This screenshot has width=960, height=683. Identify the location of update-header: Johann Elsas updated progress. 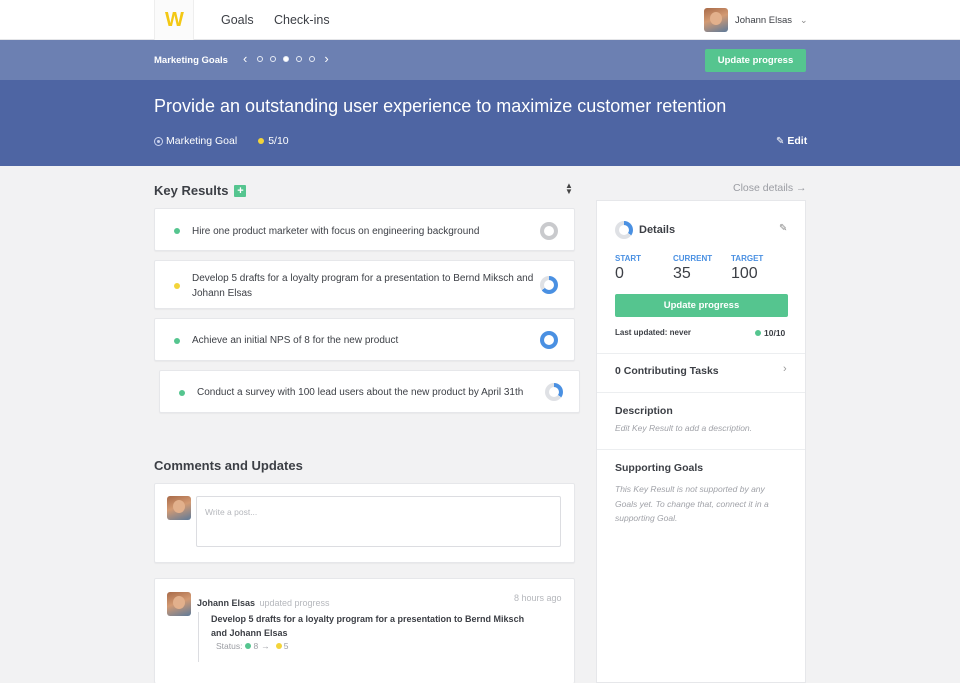
(263, 602).